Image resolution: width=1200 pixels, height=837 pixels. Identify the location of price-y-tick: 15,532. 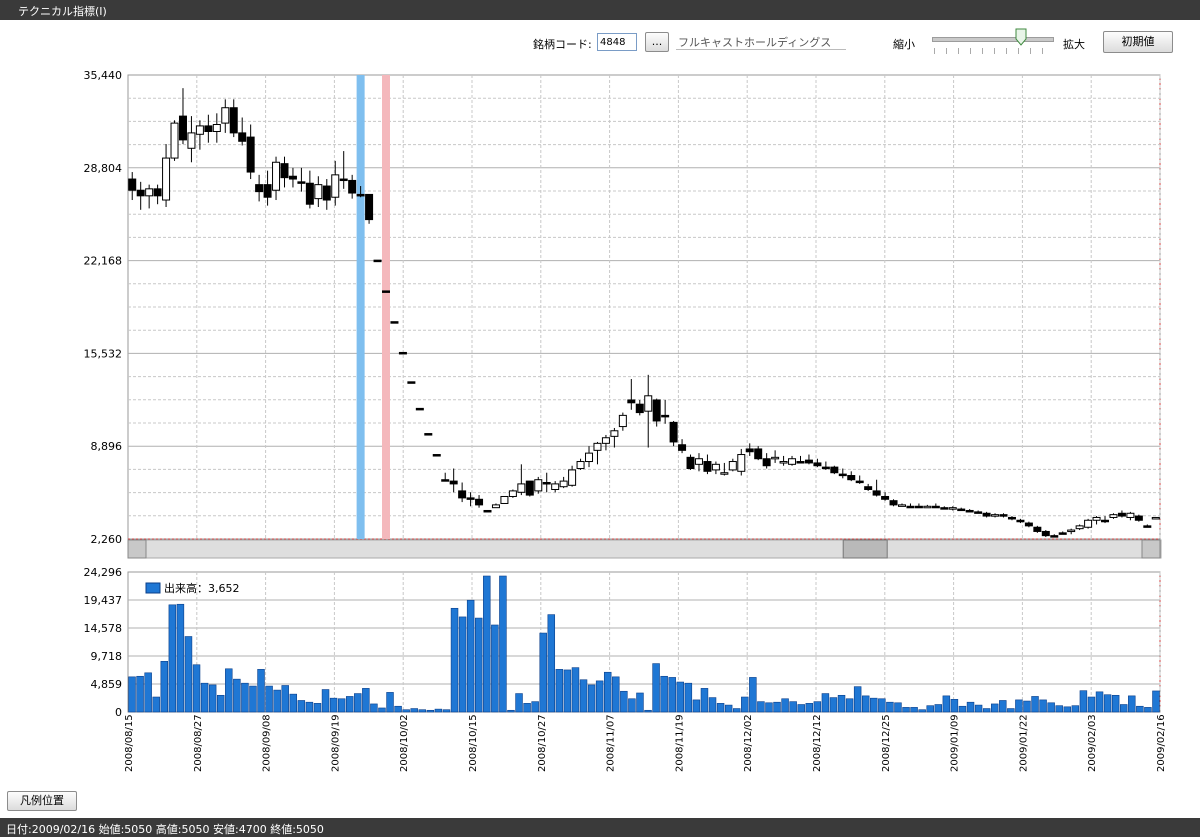
(103, 353).